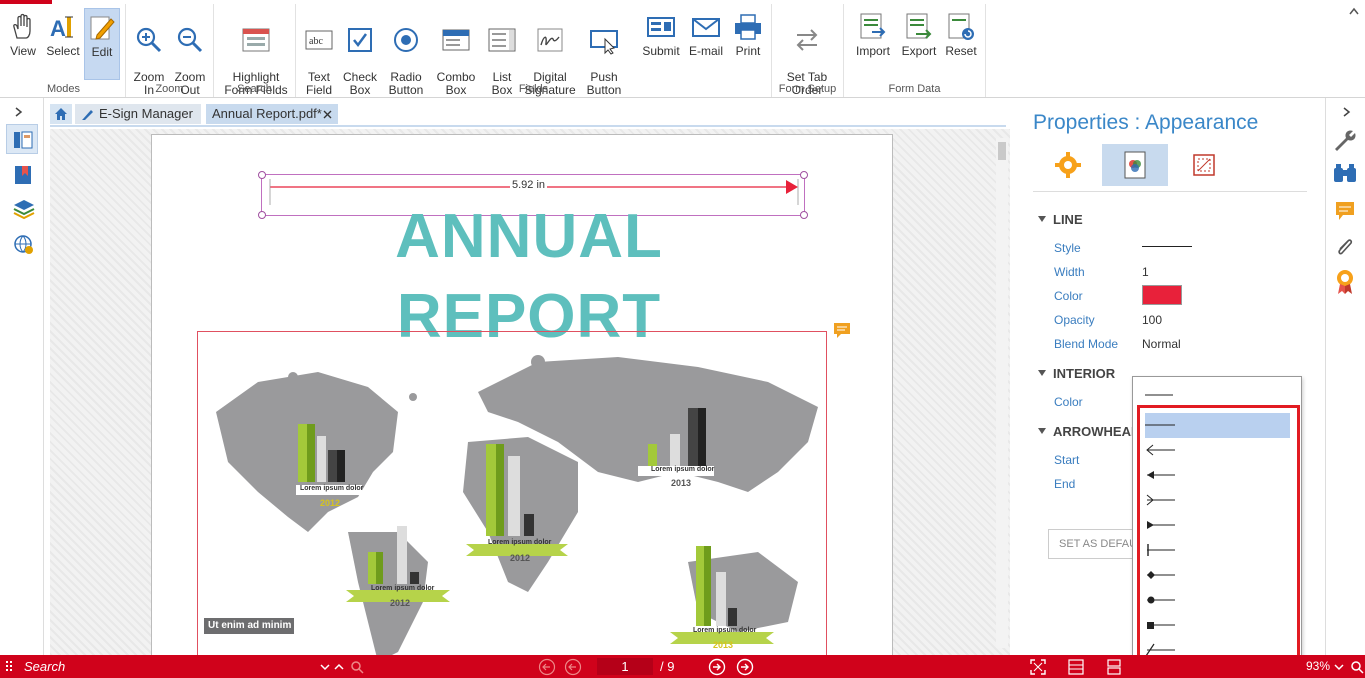 Image resolution: width=1365 pixels, height=678 pixels. I want to click on group-modes: View A Select Edit Modes, so click(64, 50).